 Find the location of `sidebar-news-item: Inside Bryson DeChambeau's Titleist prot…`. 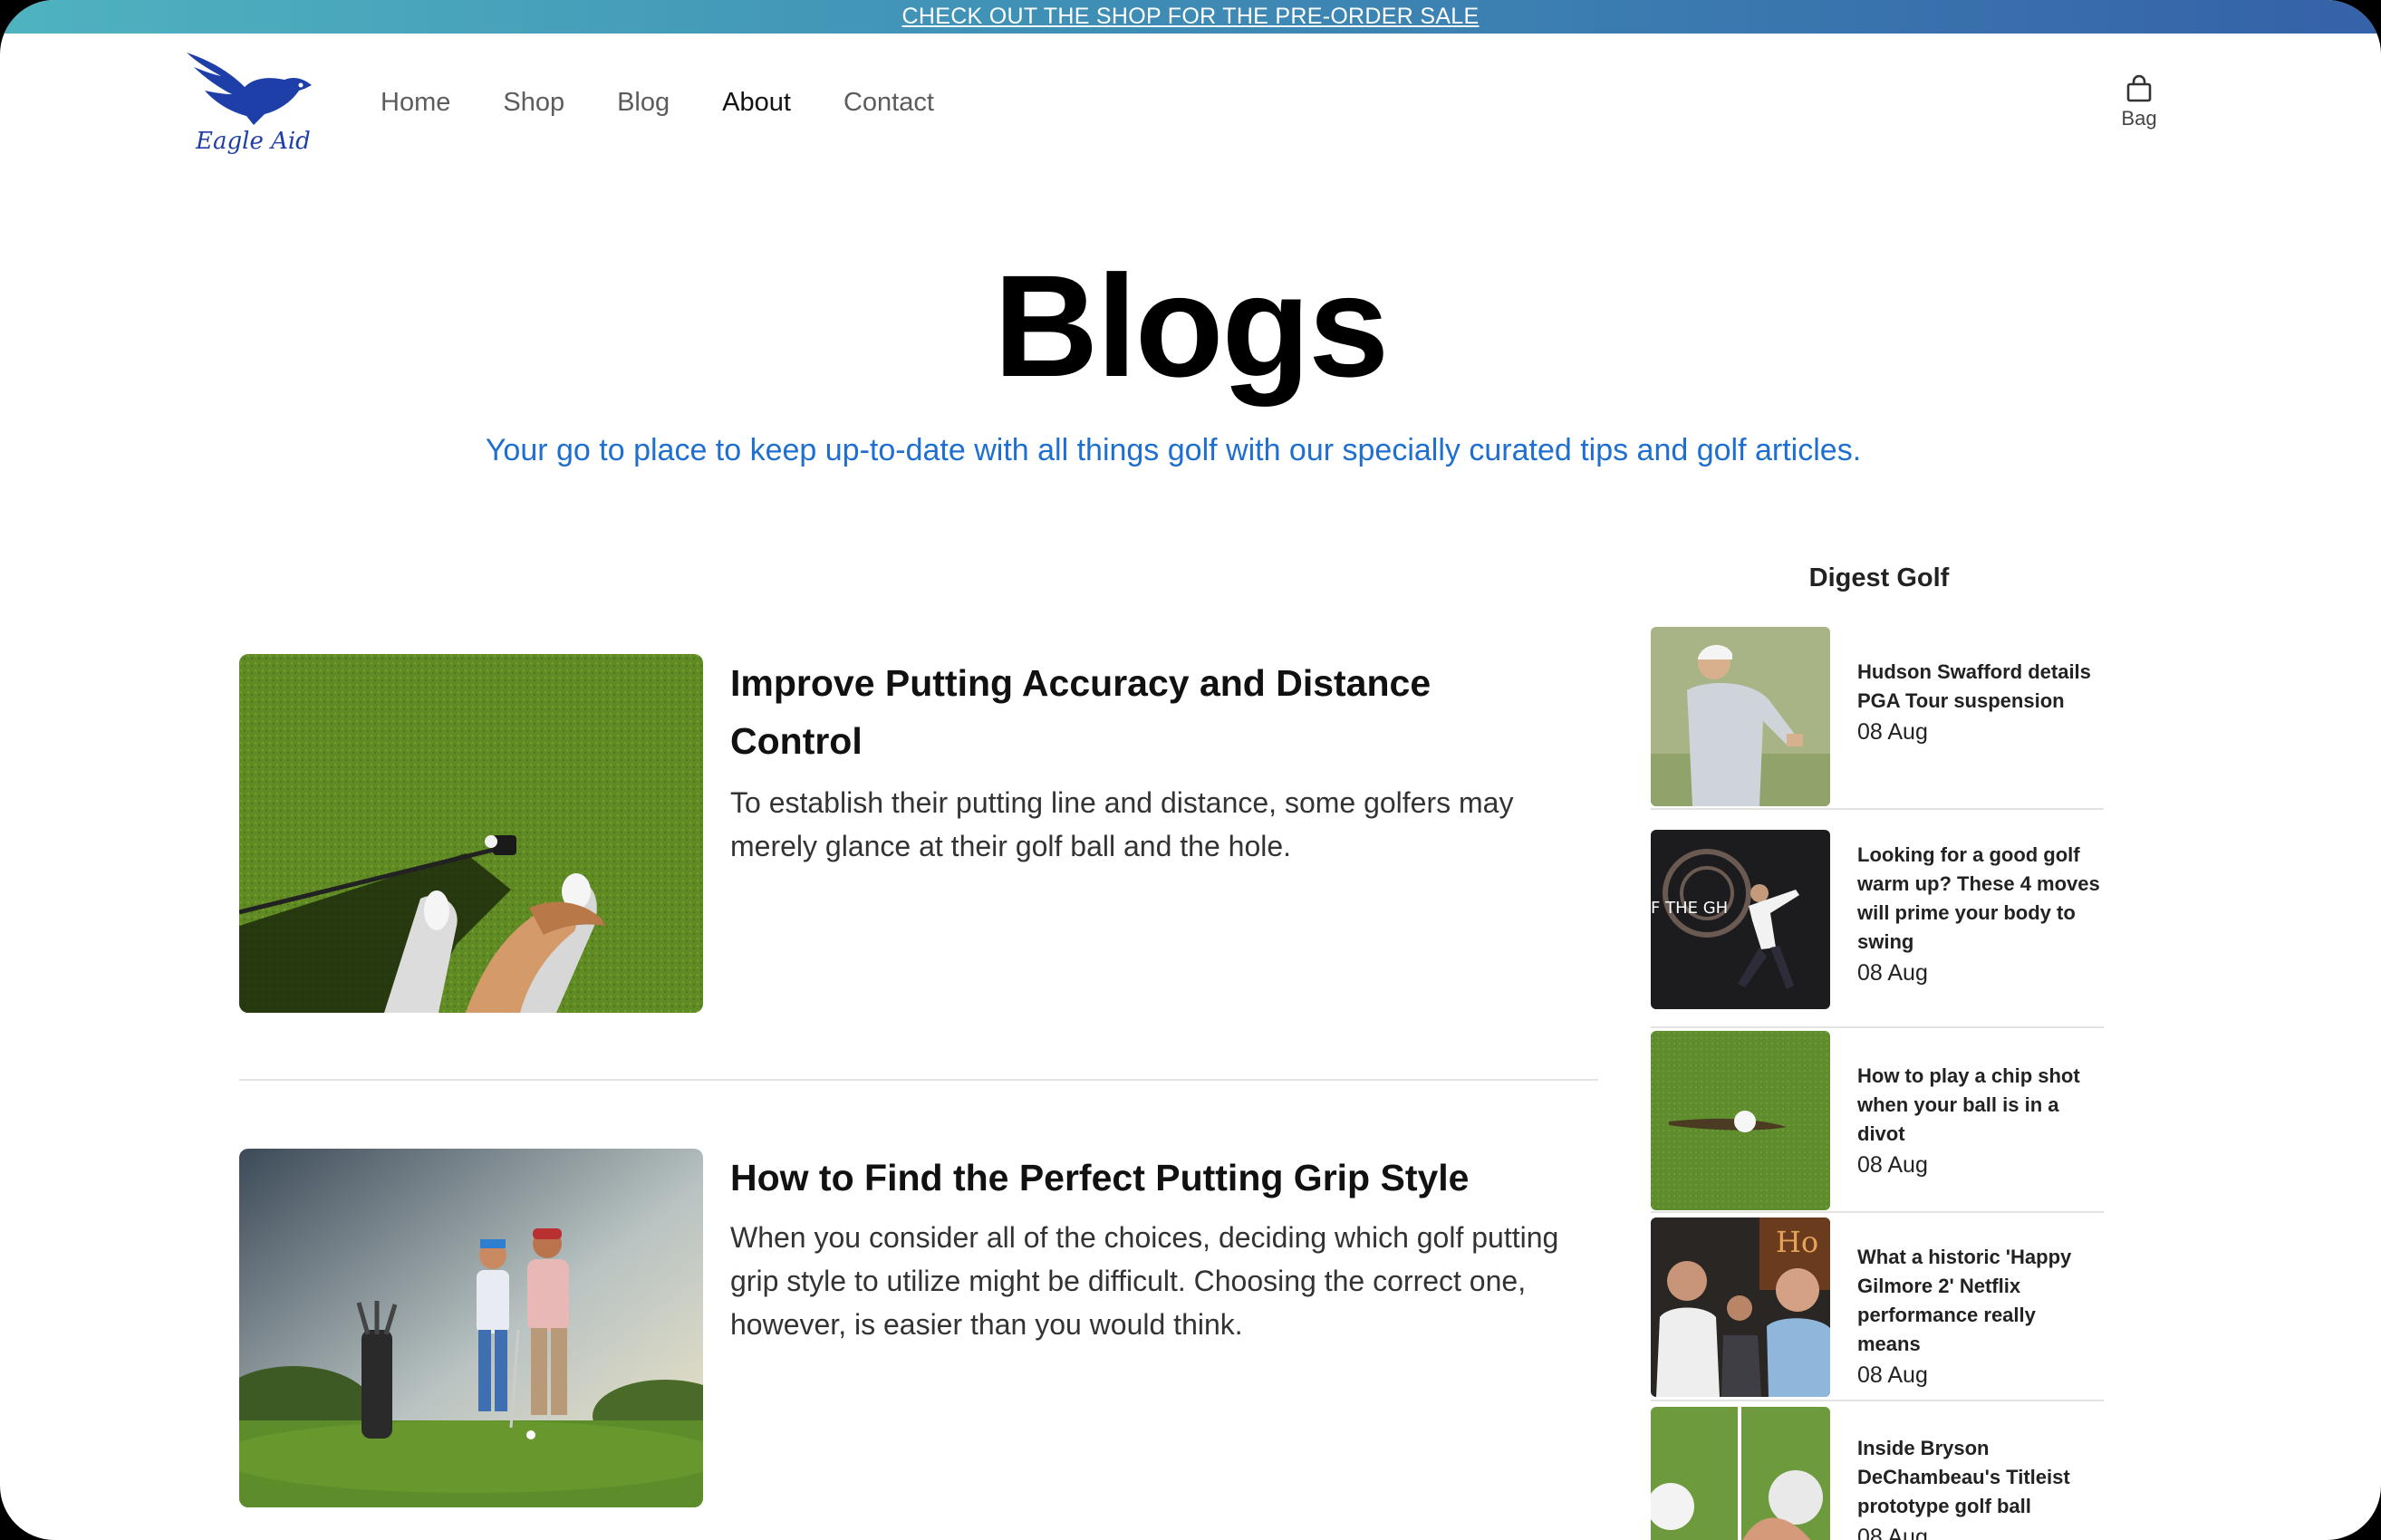

sidebar-news-item: Inside Bryson DeChambeau's Titleist prot… is located at coordinates (1877, 1474).